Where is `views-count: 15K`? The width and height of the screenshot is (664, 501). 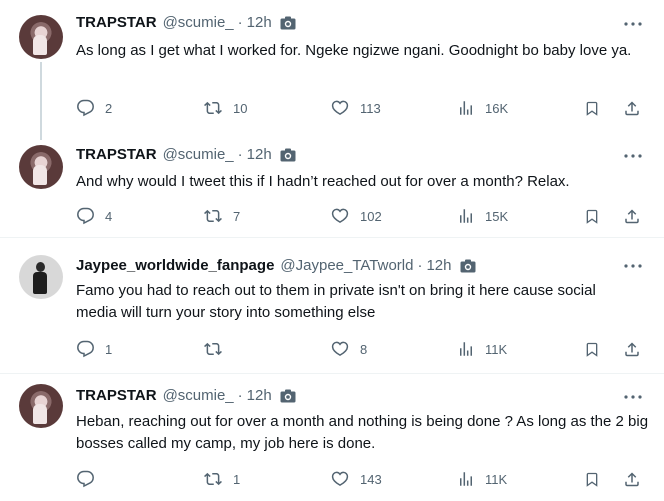
views-count: 15K is located at coordinates (497, 216).